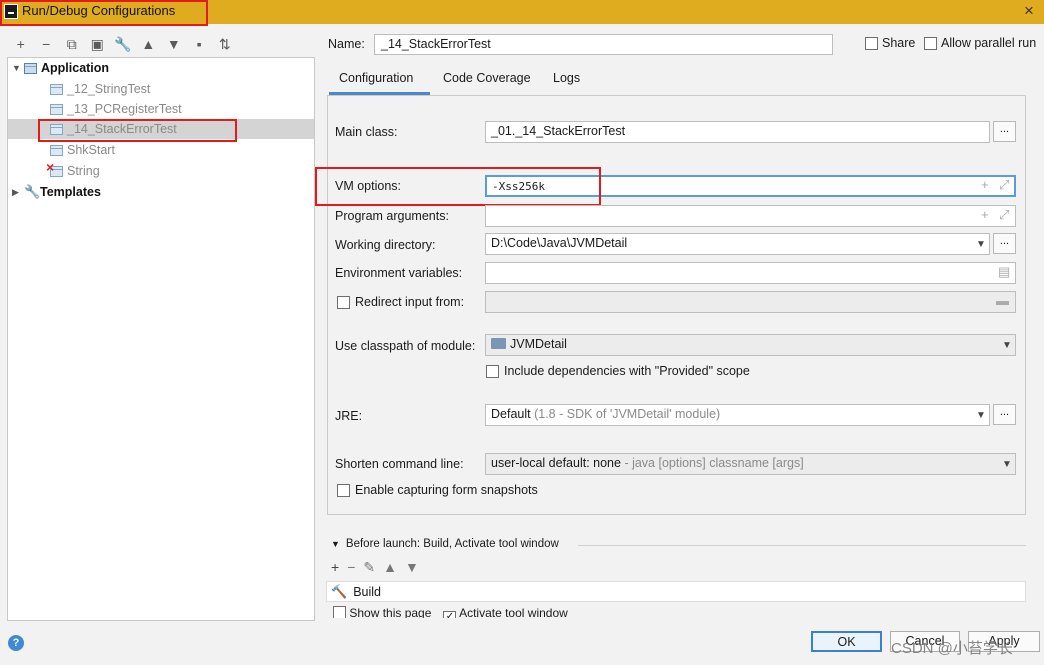 Image resolution: width=1044 pixels, height=665 pixels. I want to click on tree-item-label: _13_PCRegisterTest, so click(124, 109).